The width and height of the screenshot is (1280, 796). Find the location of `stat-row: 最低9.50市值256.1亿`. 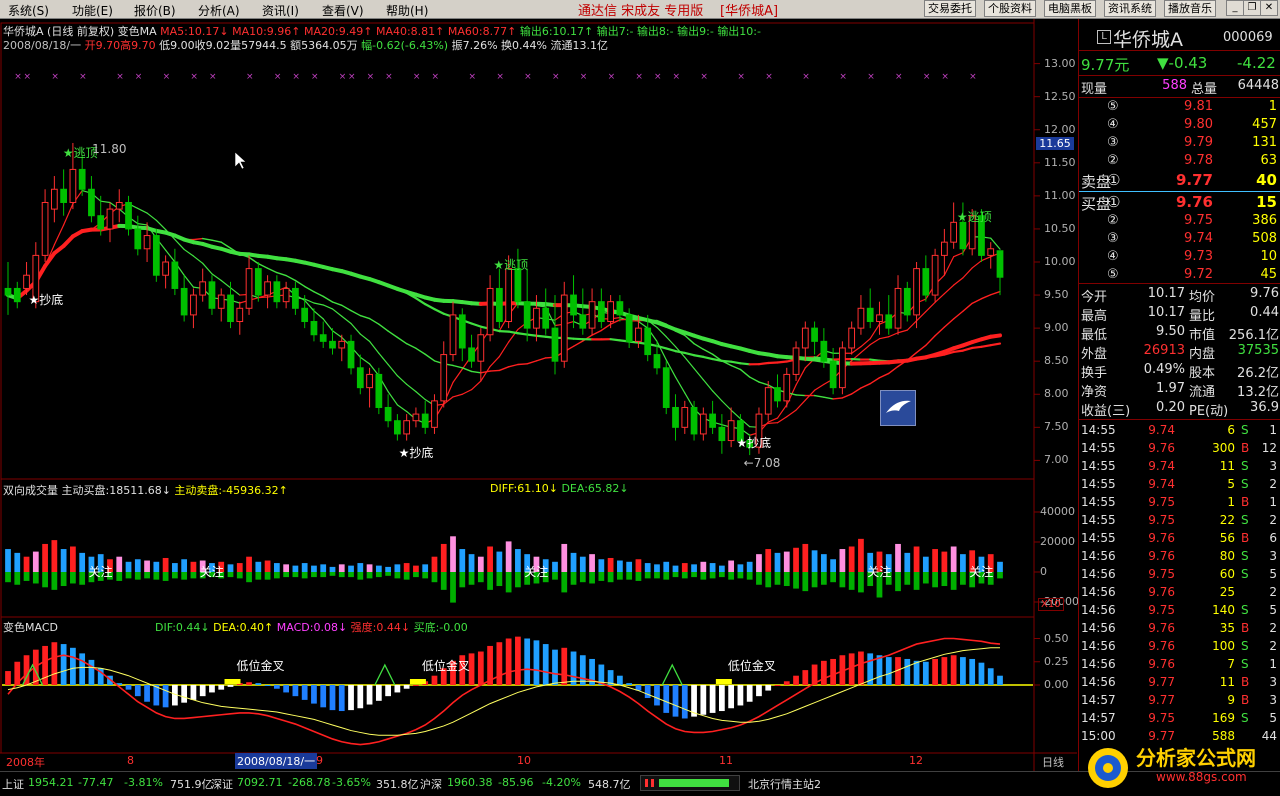

stat-row: 最低9.50市值256.1亿 is located at coordinates (1179, 333).